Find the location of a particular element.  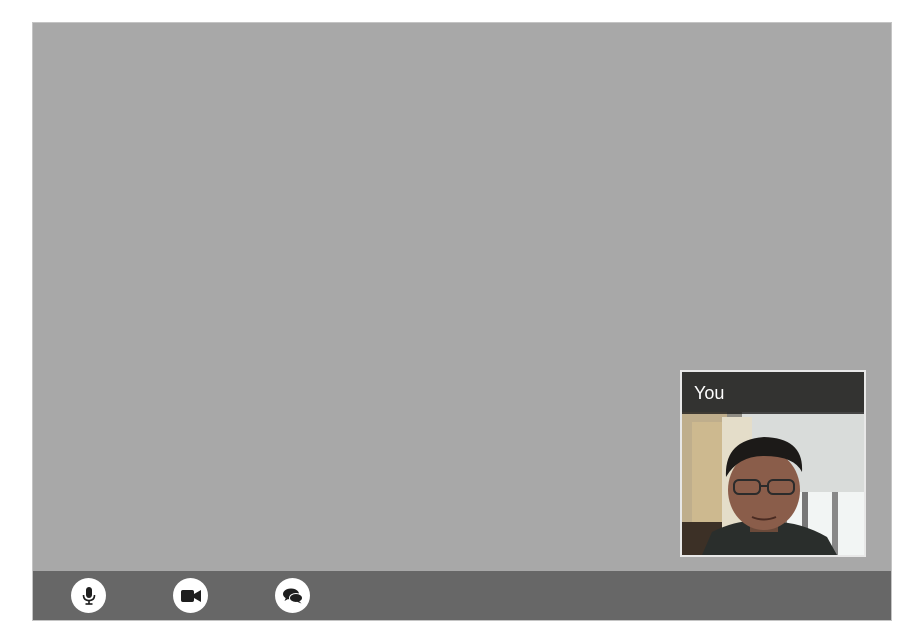

self-view-video: You is located at coordinates (773, 463).